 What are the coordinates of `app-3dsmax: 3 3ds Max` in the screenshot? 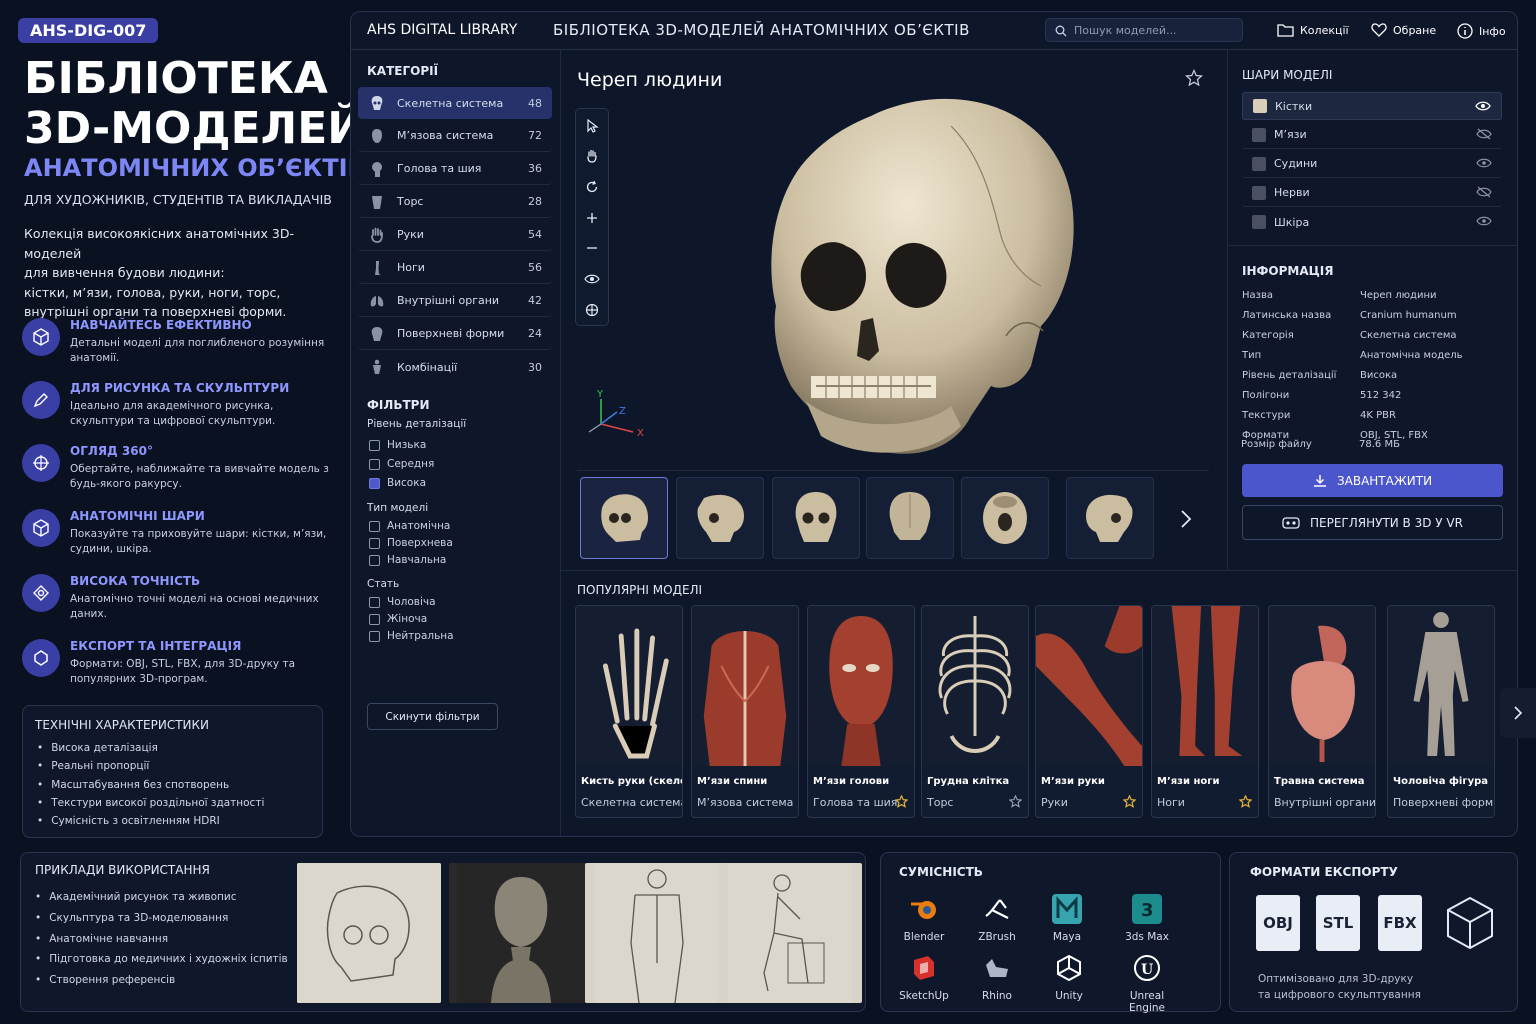 It's located at (1147, 918).